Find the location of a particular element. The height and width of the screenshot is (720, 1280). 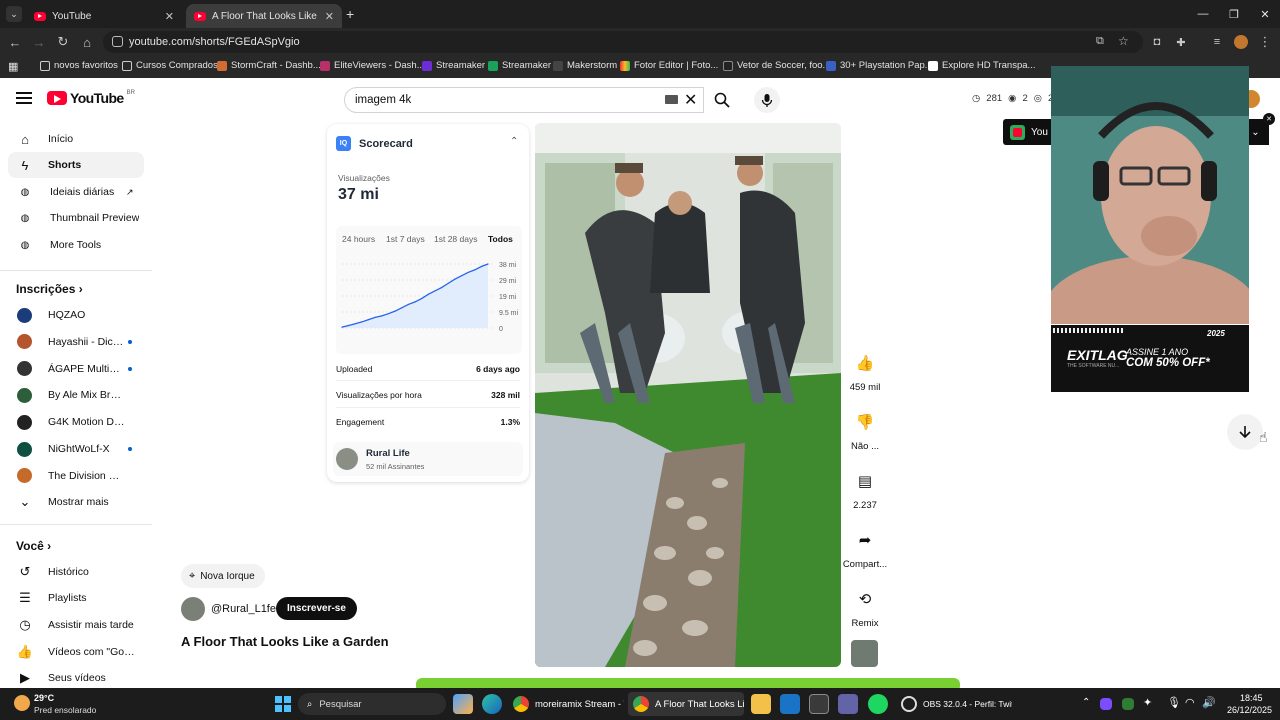

sidebar-item-more-tools: ◍ More Tools is located at coordinates (75, 245).